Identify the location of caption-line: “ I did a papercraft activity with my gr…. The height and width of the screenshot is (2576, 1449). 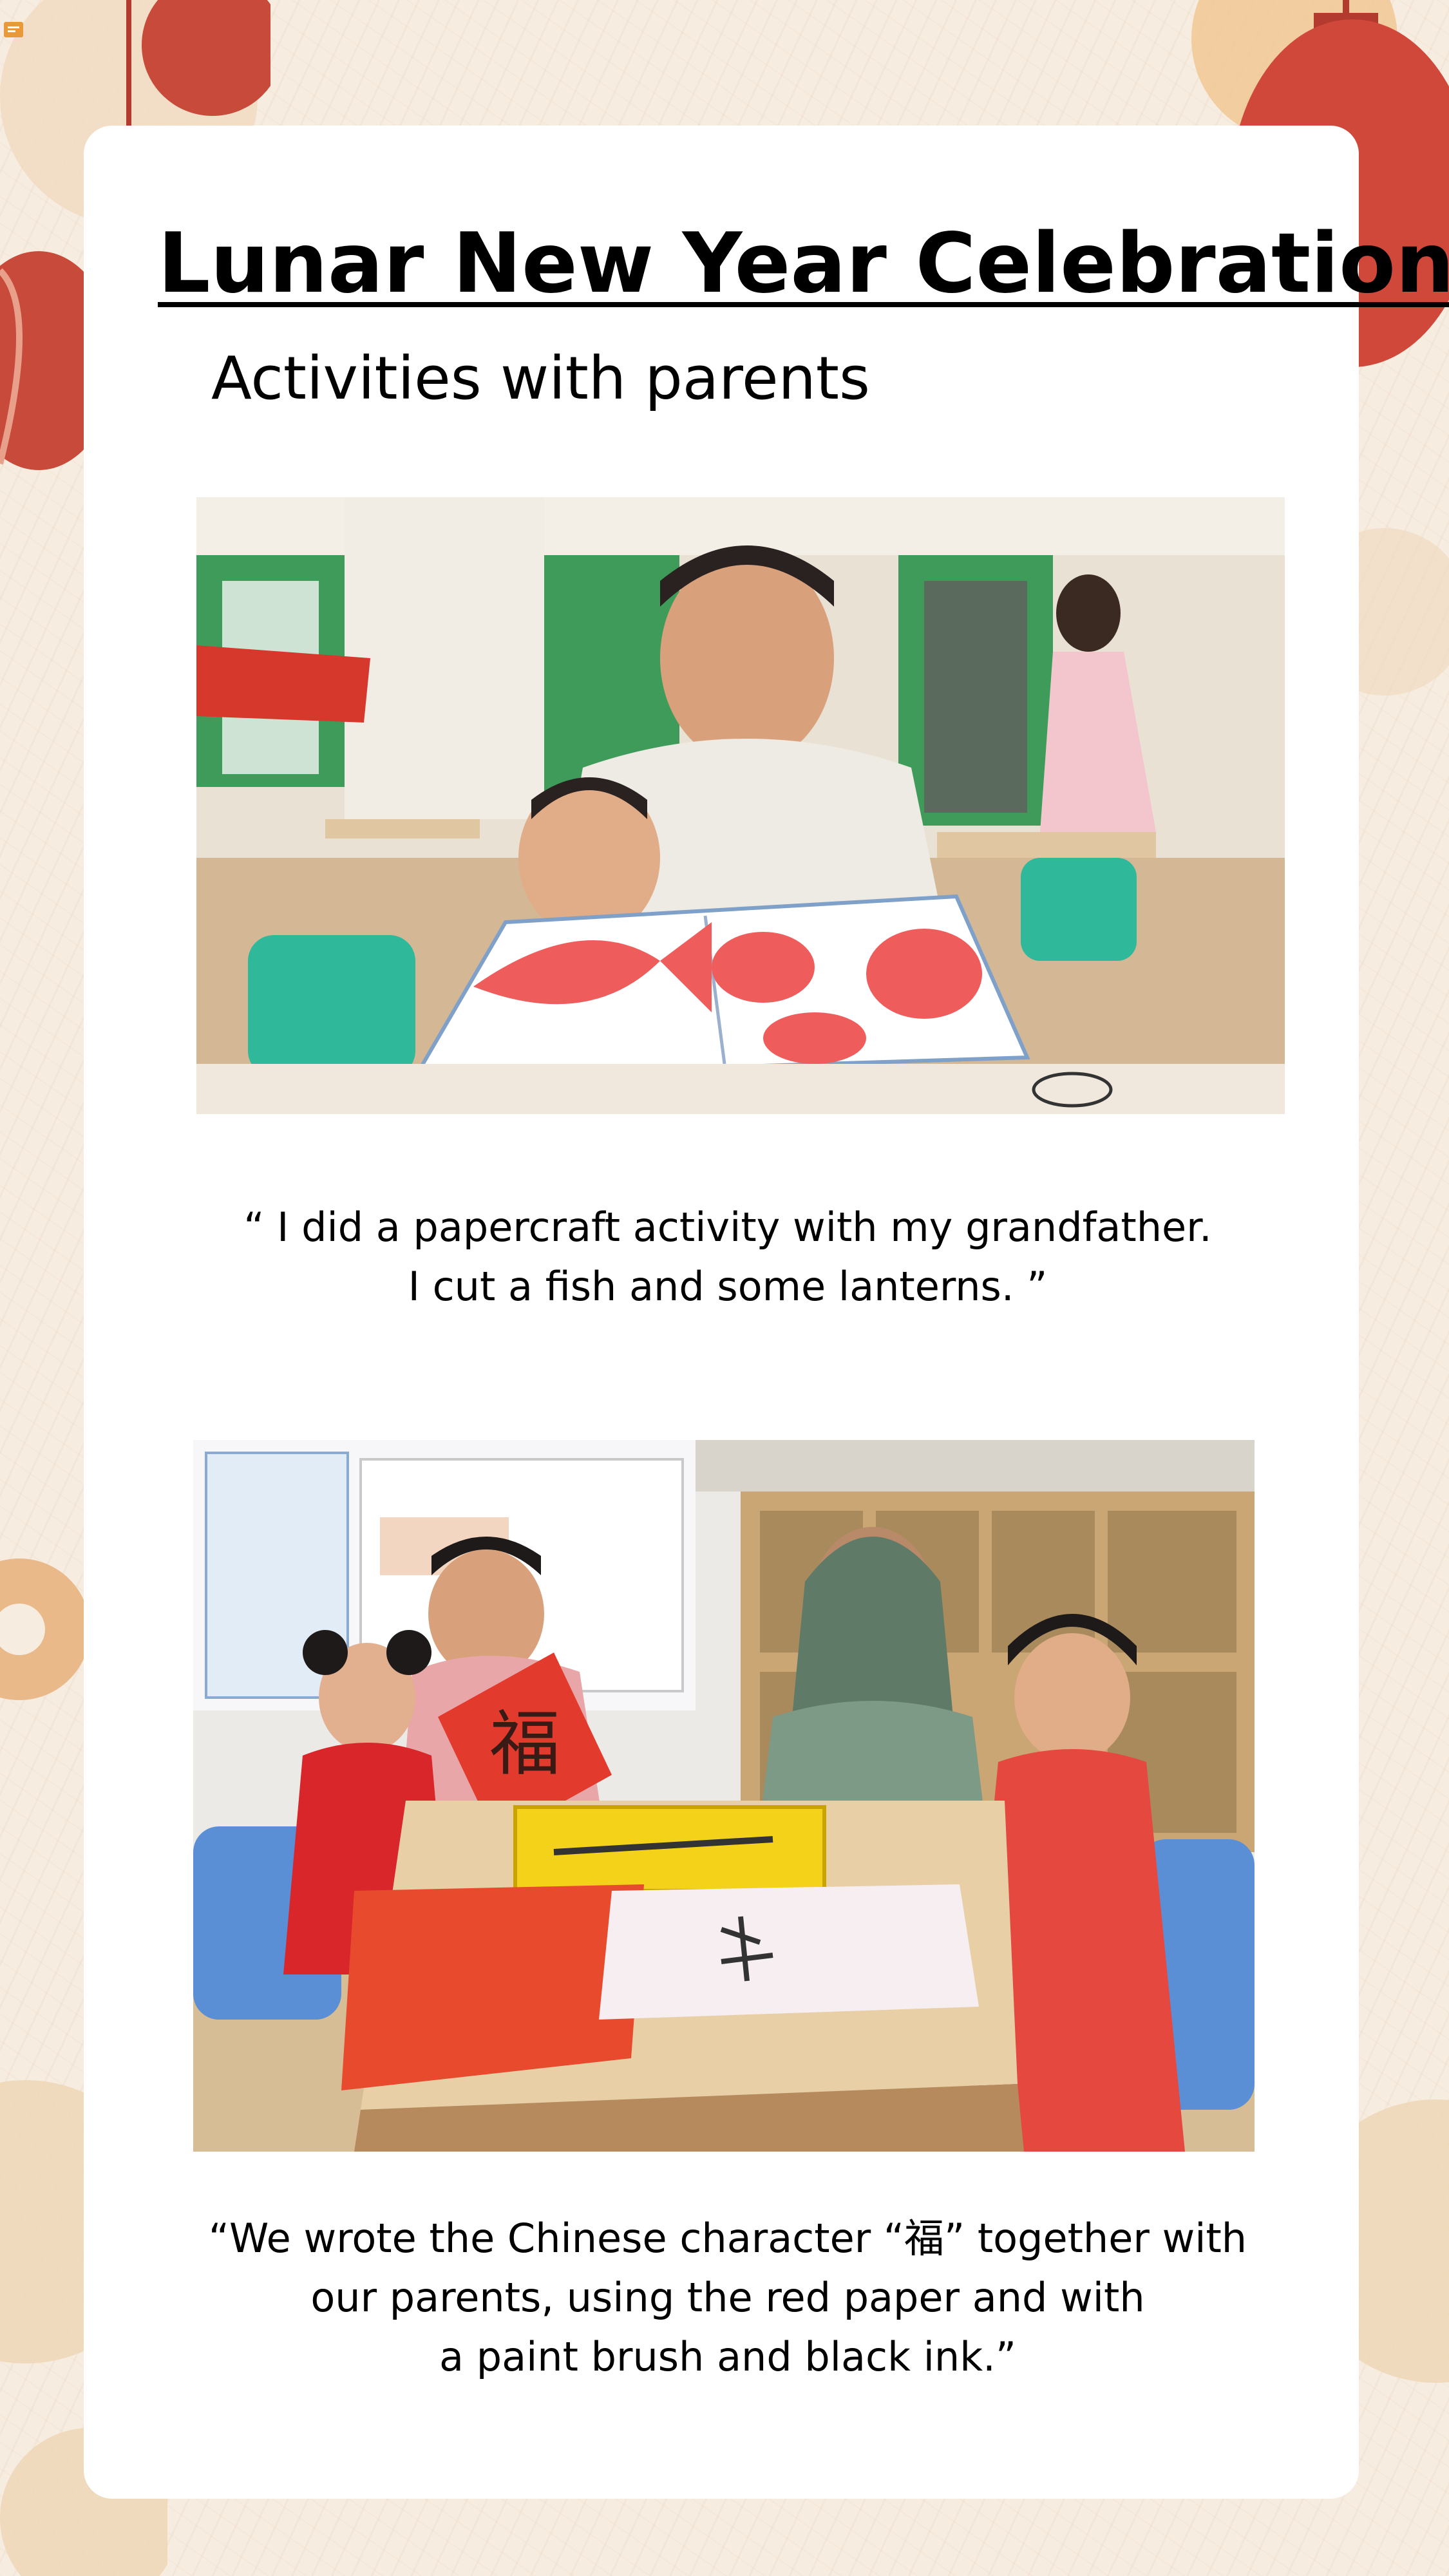
(727, 1227).